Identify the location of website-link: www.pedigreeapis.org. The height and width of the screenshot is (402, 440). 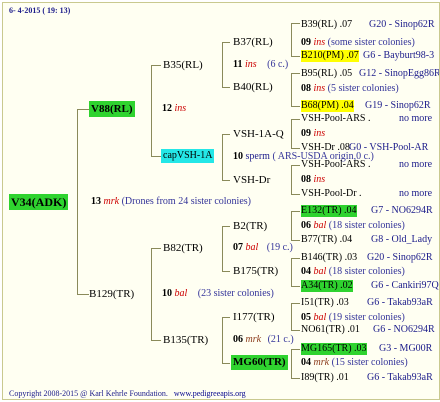
(210, 393).